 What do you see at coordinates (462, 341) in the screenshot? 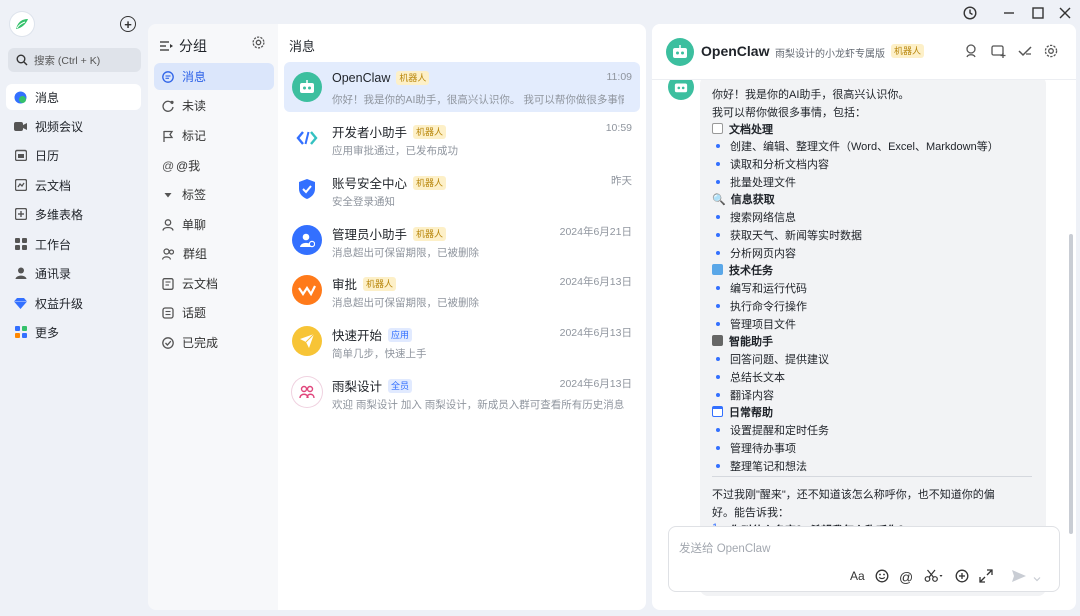
I see `message-row-quickstart: 快速开始 应用 2024年6月13日 简单几步，快速上手` at bounding box center [462, 341].